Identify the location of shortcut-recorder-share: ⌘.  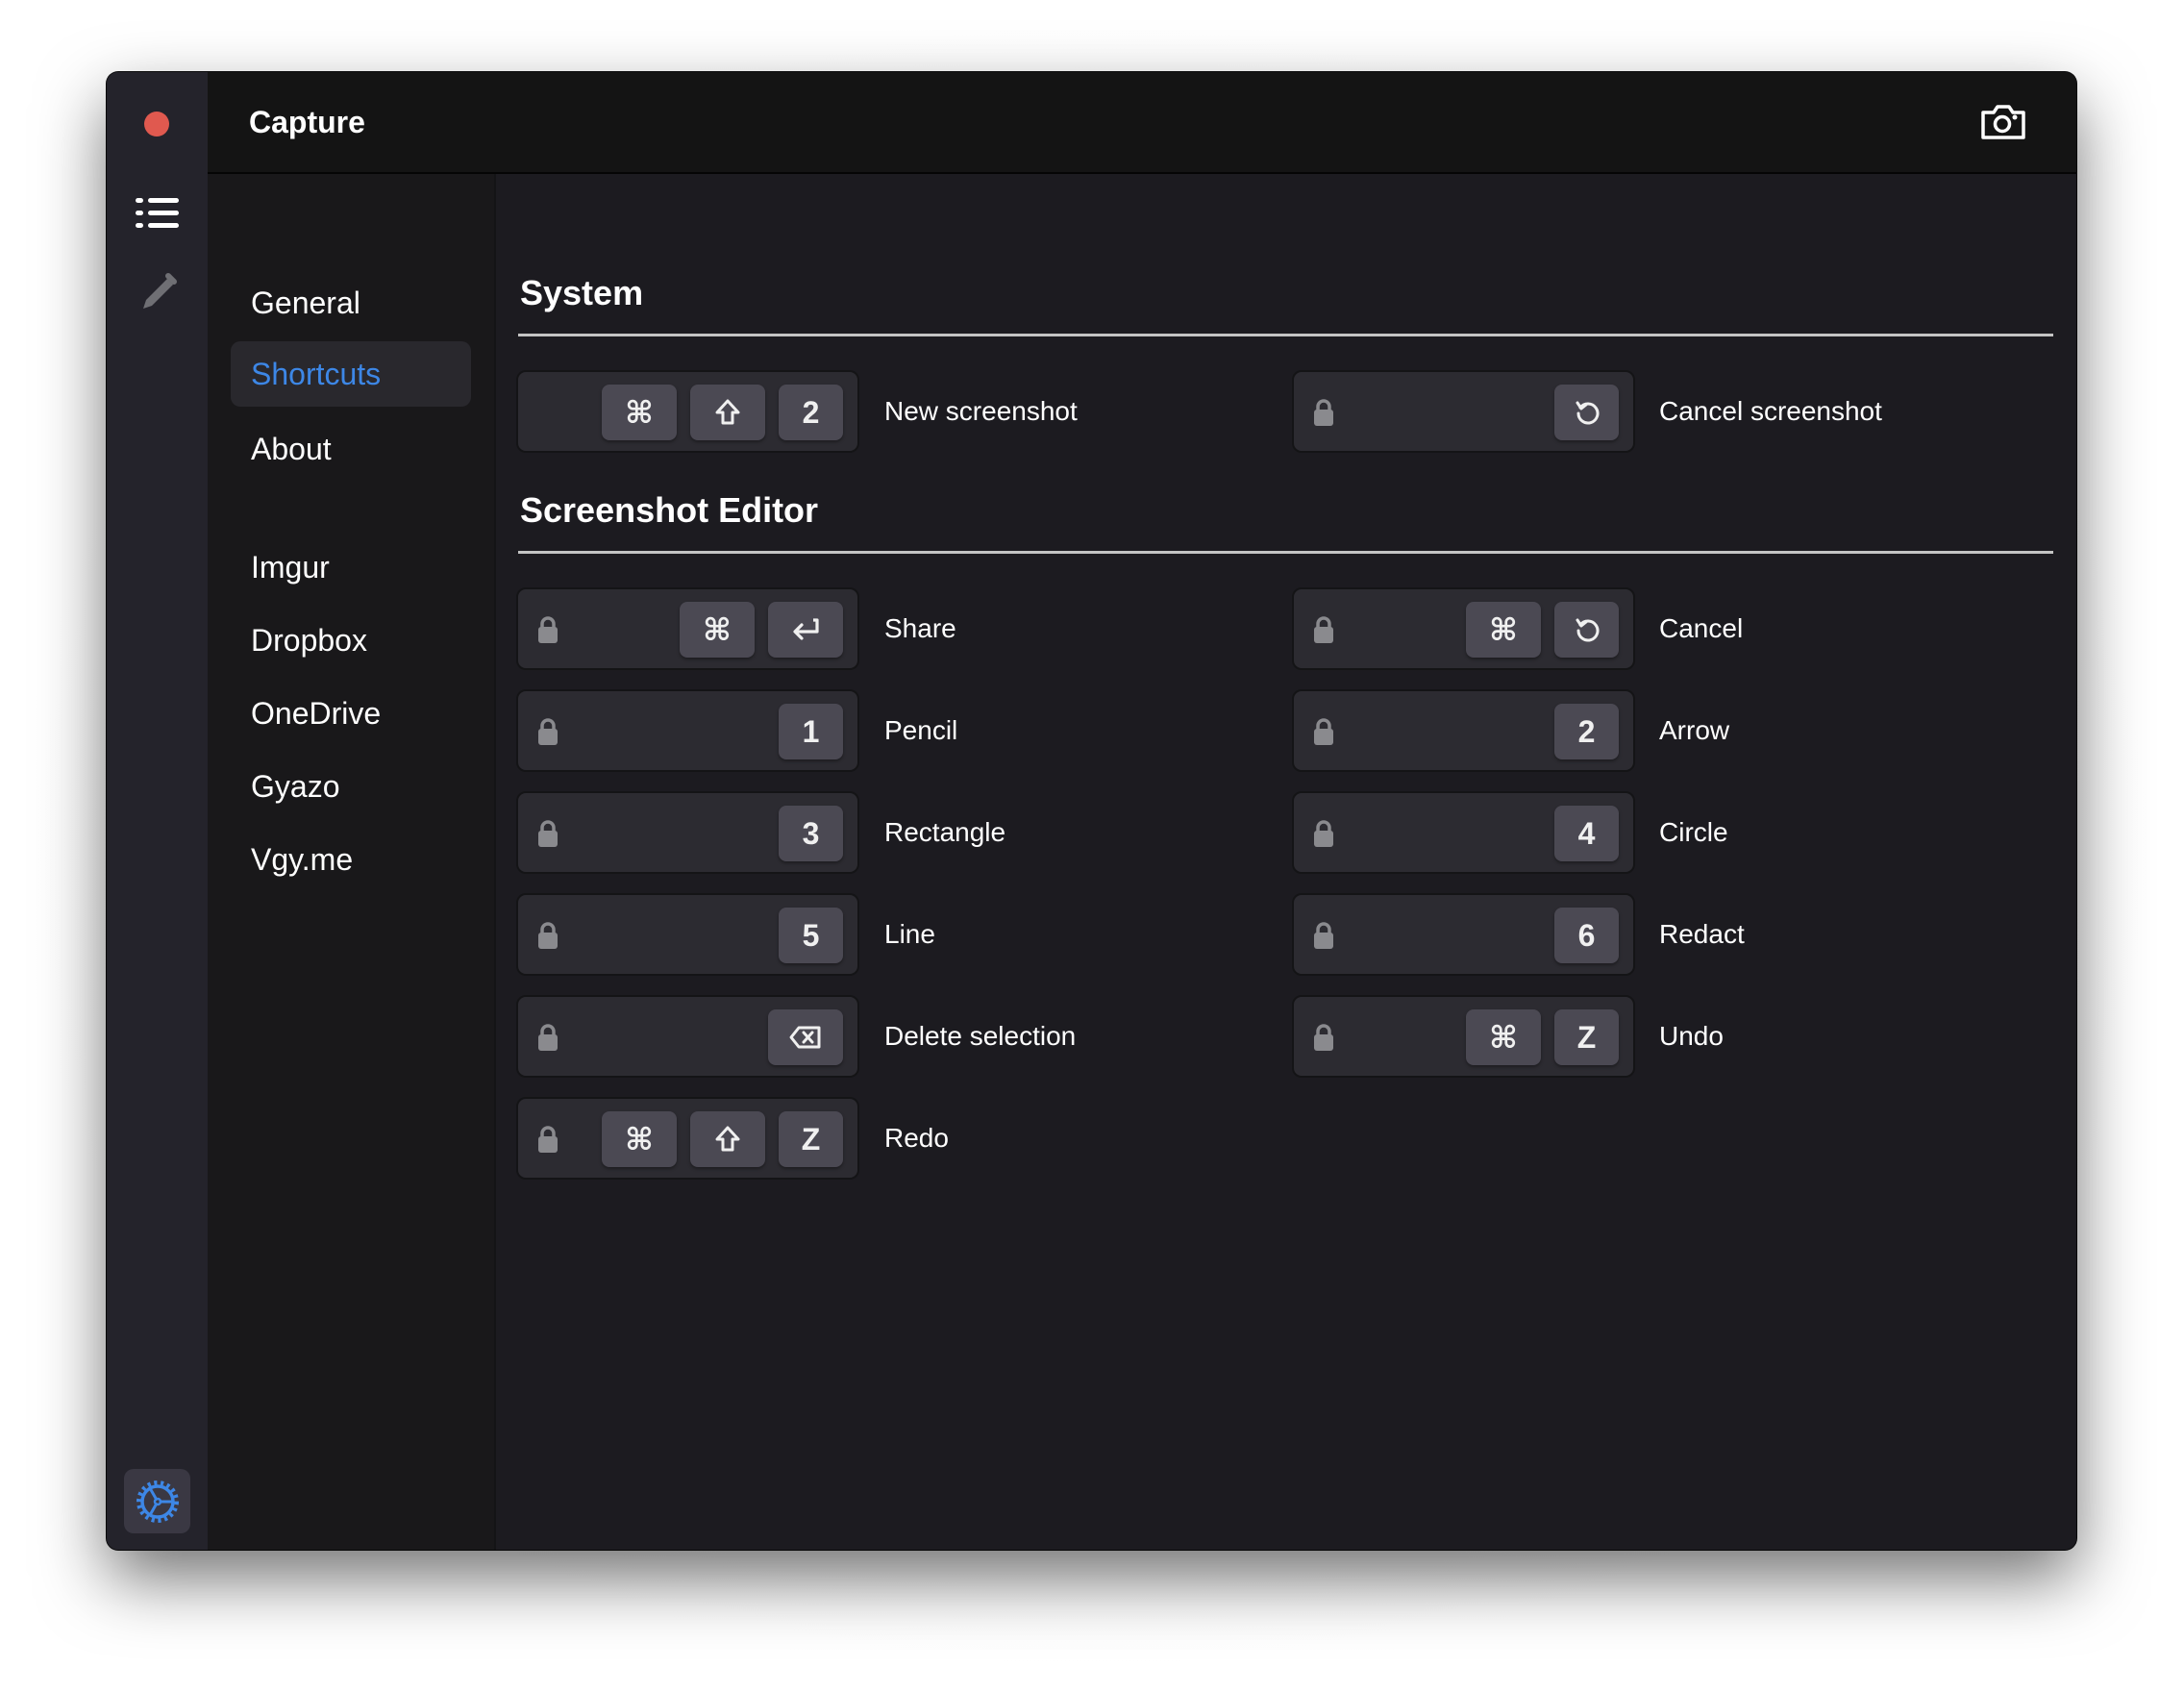
(688, 628).